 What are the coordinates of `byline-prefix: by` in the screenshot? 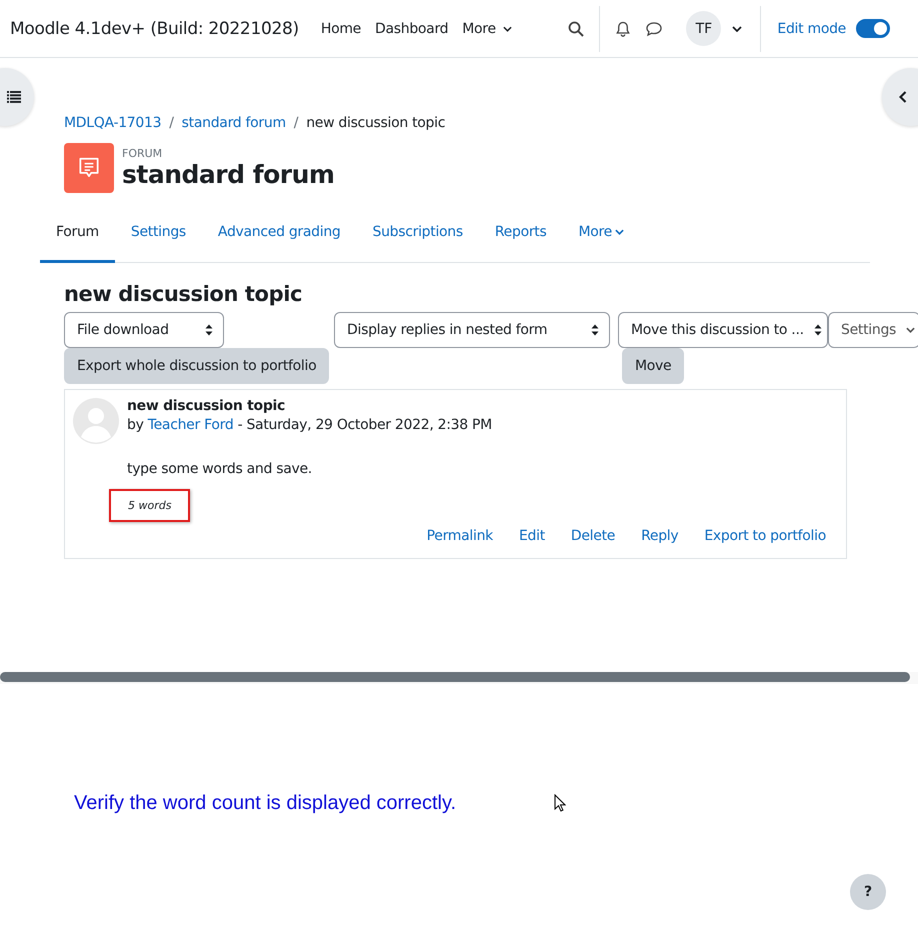 It's located at (135, 425).